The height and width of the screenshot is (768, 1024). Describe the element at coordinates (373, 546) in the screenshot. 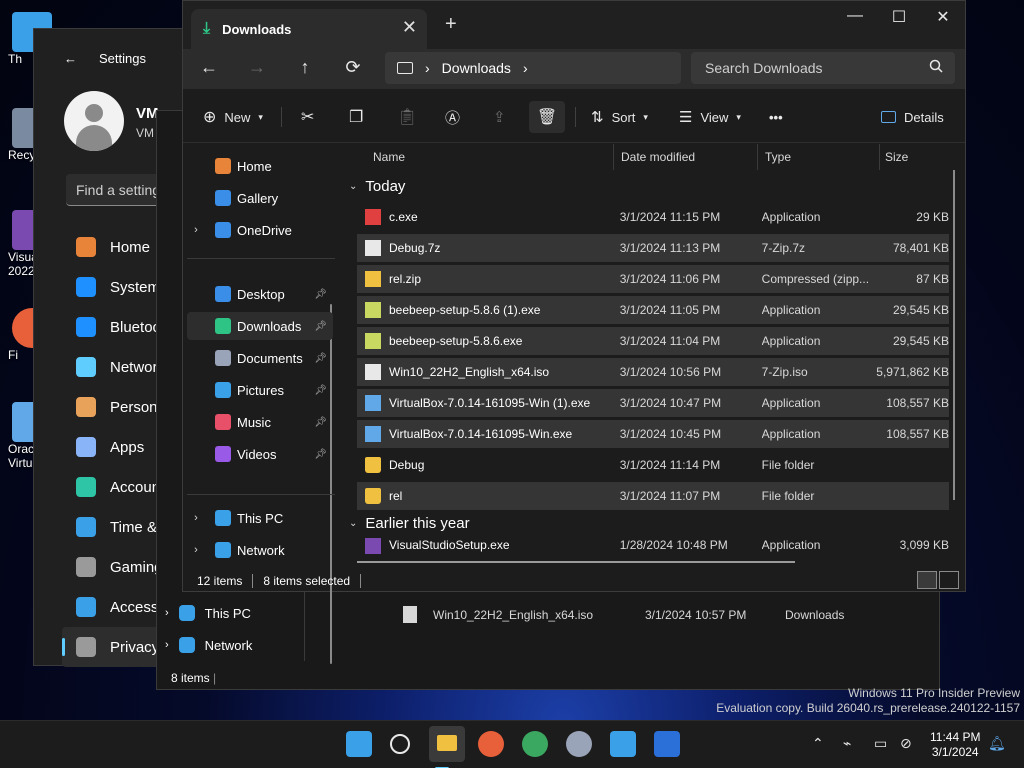

I see `installer-icon` at that location.